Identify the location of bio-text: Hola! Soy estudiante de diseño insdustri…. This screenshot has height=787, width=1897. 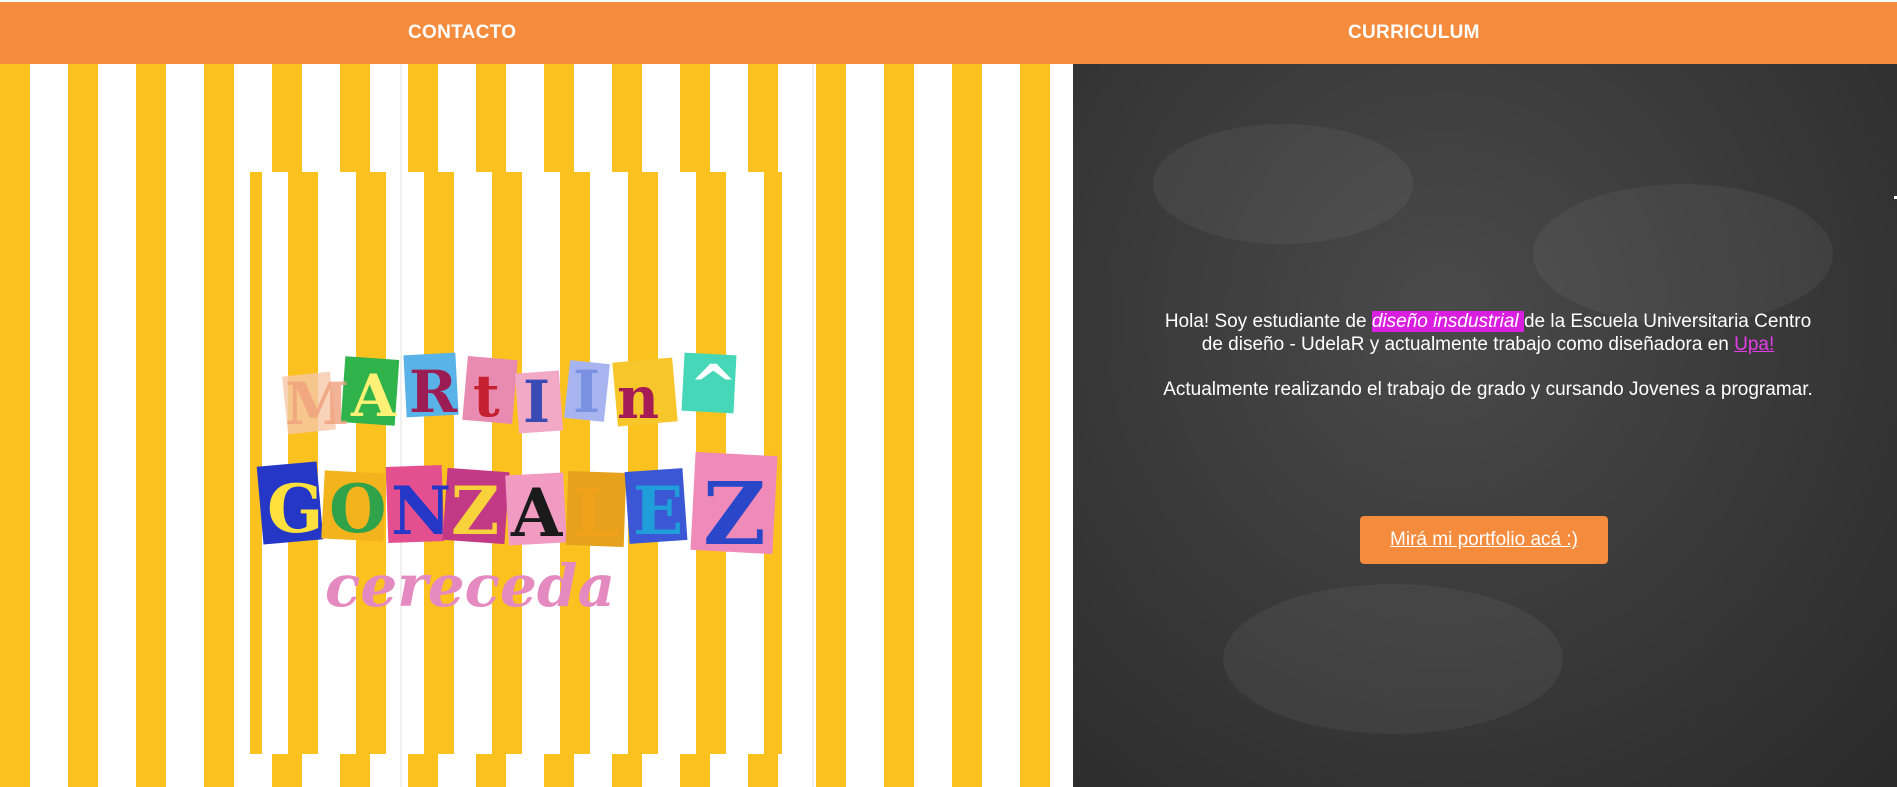
(1488, 366).